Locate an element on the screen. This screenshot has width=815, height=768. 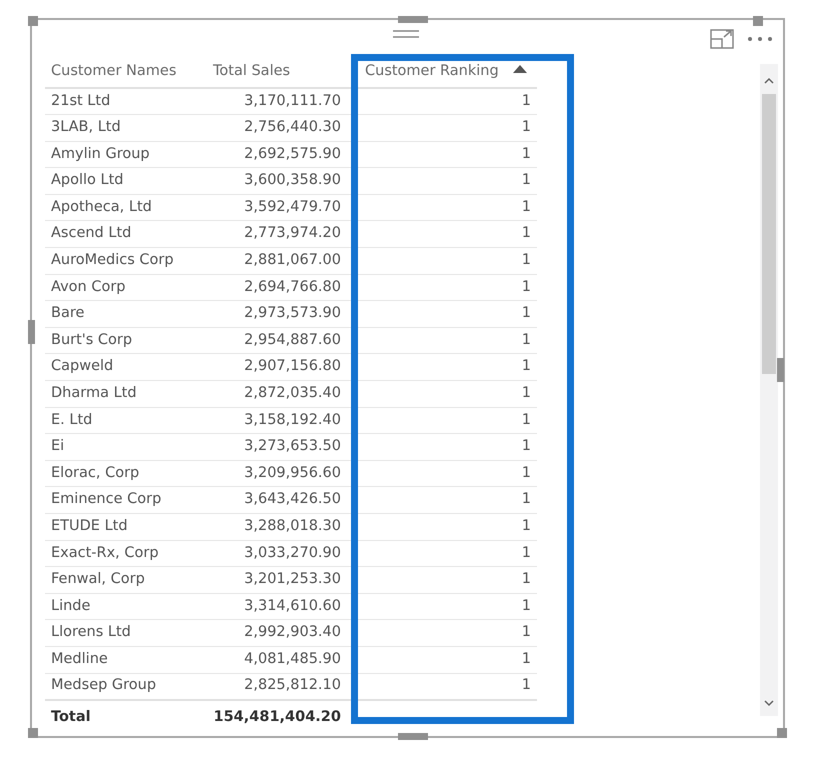
table-cell: Medsep Group is located at coordinates (126, 686).